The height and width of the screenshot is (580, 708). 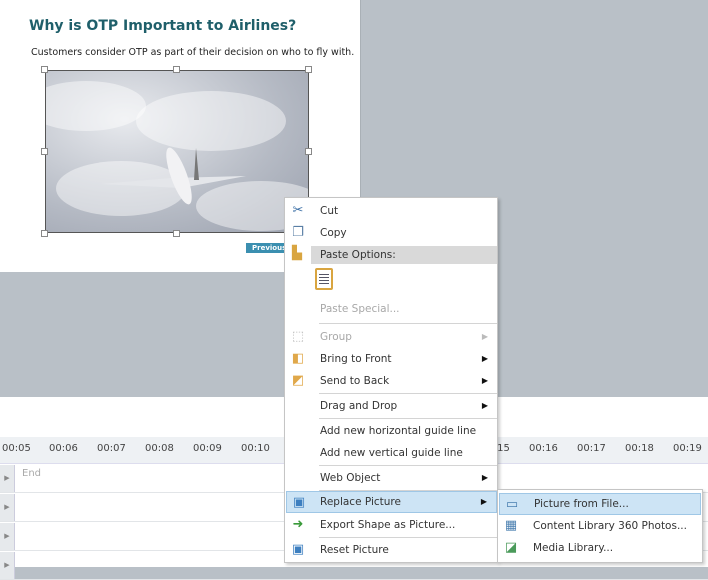 I want to click on ruler-tick: 00:18, so click(x=639, y=448).